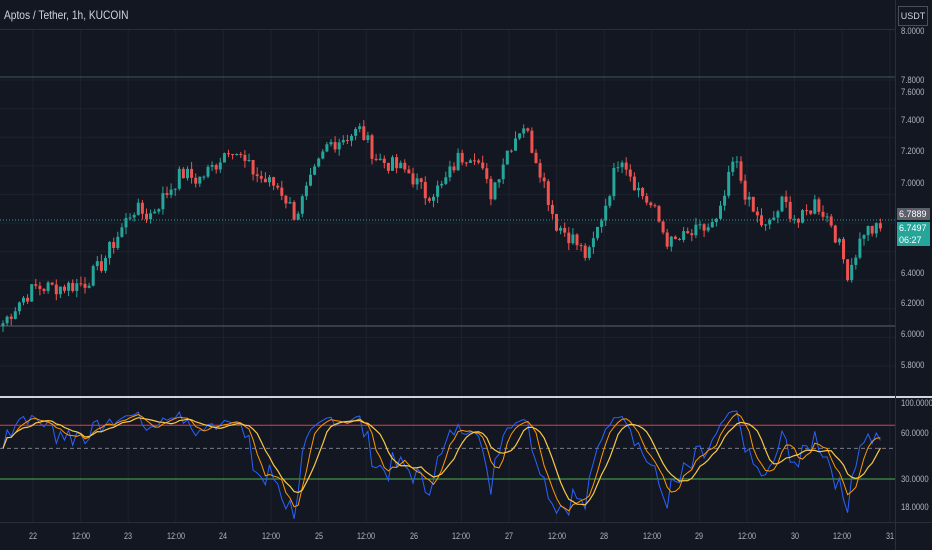 This screenshot has height=550, width=932. What do you see at coordinates (509, 536) in the screenshot?
I see `time-tick: 27` at bounding box center [509, 536].